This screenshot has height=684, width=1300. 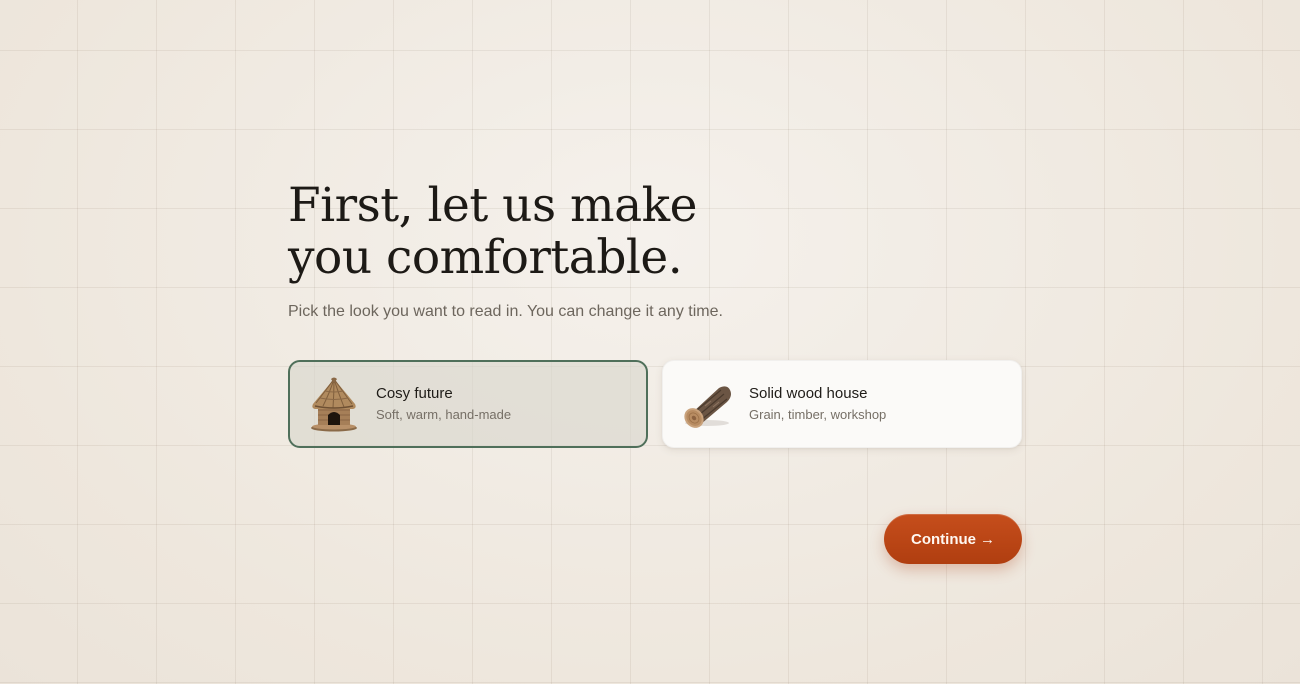 I want to click on actions-row: Continue →, so click(x=655, y=539).